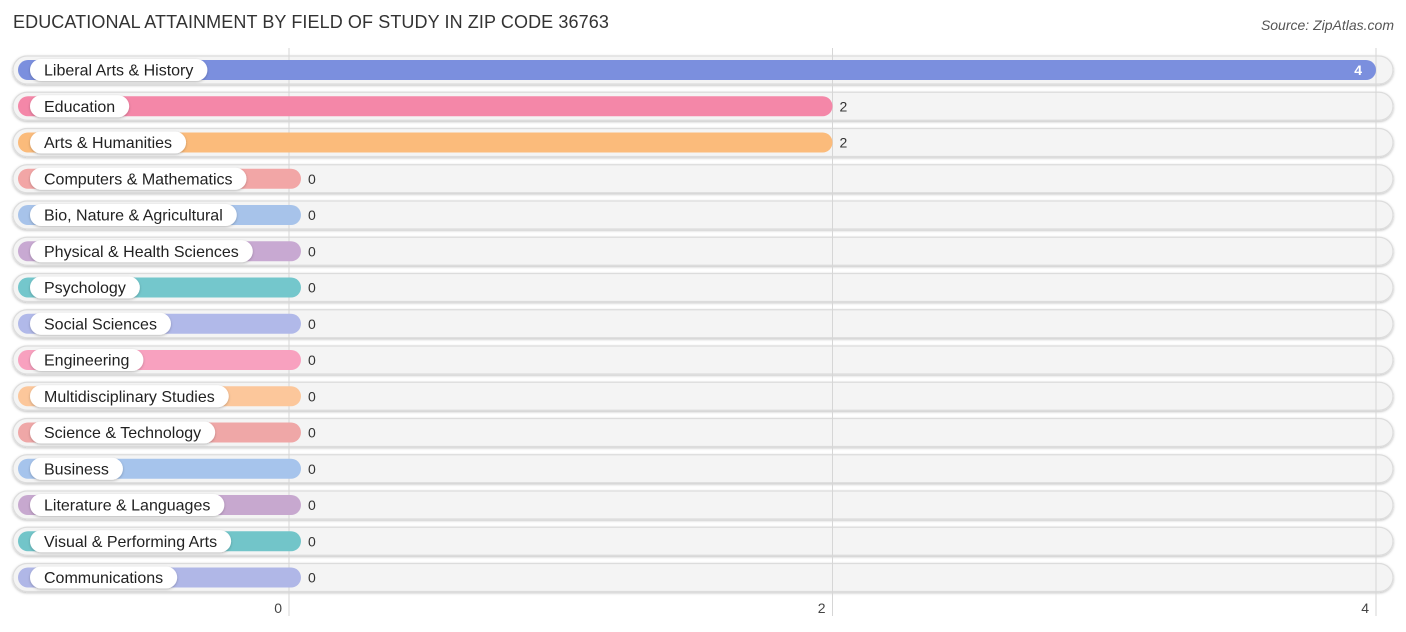  I want to click on category-label: Liberal Arts & History, so click(118, 71).